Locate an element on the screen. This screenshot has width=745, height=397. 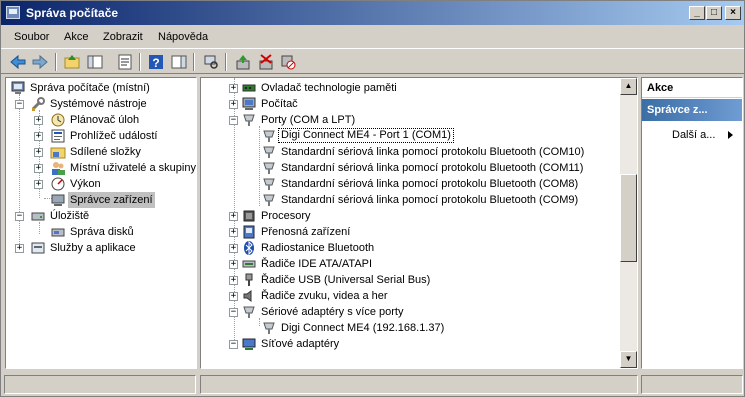
minimize-button: _ is located at coordinates (697, 13).